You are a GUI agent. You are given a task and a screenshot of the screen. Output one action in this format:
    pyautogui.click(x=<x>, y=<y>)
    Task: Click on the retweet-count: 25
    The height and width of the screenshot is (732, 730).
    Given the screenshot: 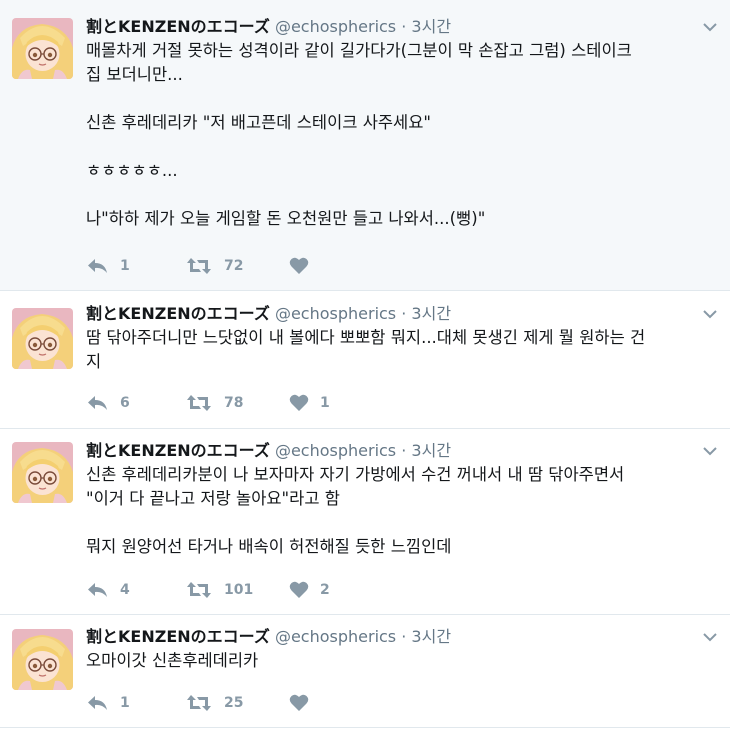 What is the action you would take?
    pyautogui.click(x=234, y=703)
    